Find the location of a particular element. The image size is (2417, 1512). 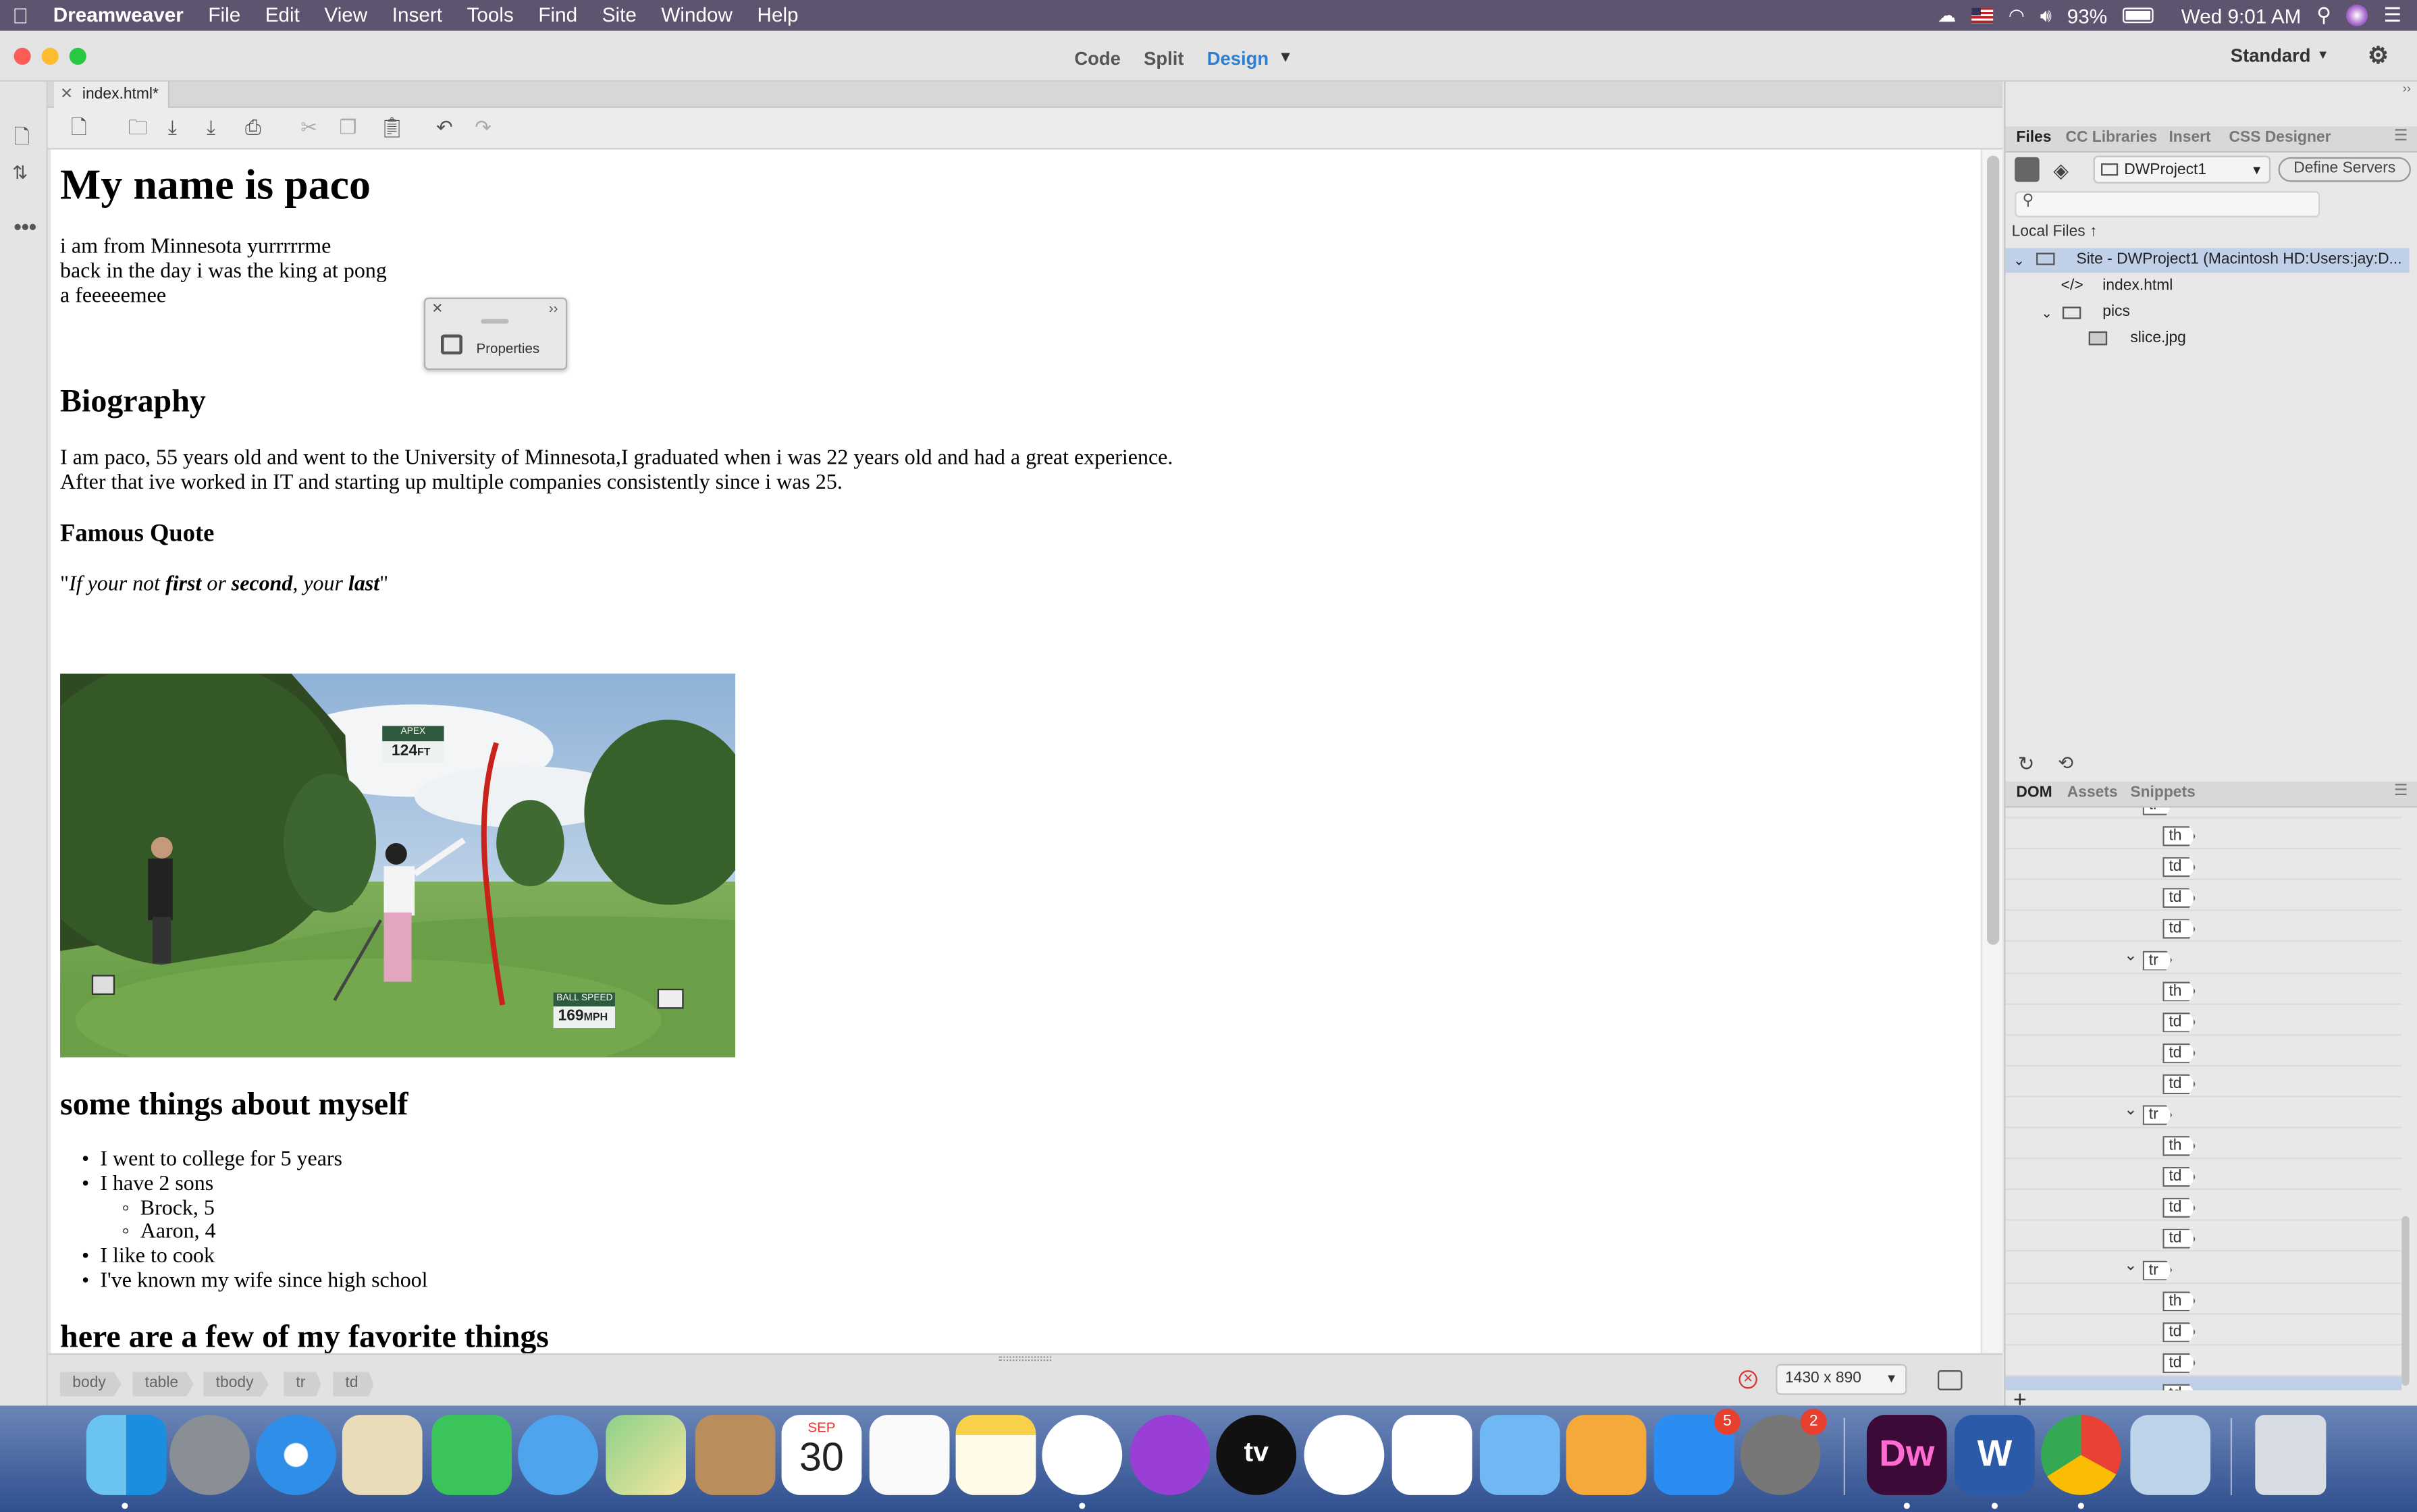

files-search-input: ⚲ is located at coordinates (2167, 204).